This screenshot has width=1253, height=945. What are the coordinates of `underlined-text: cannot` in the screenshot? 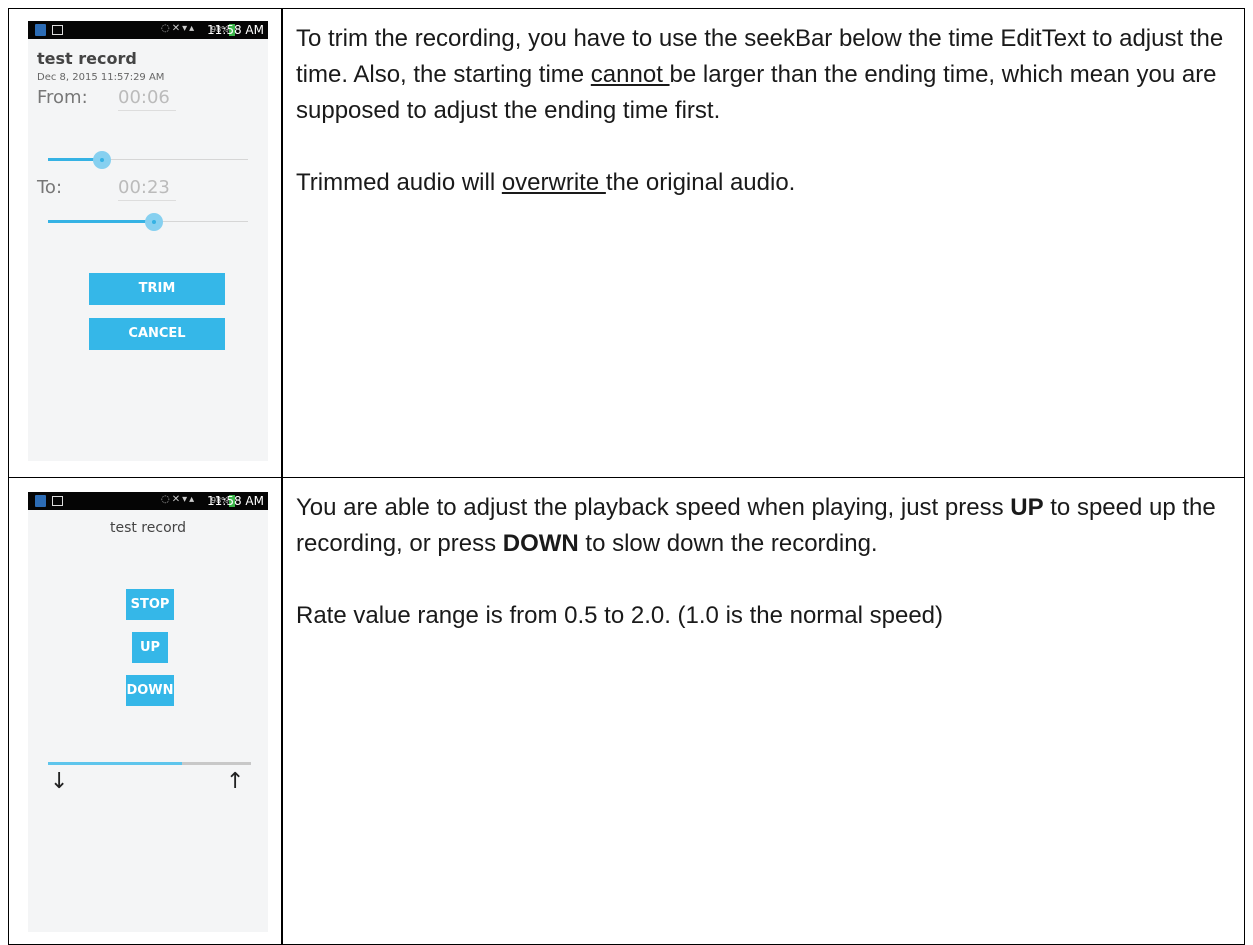 It's located at (630, 74).